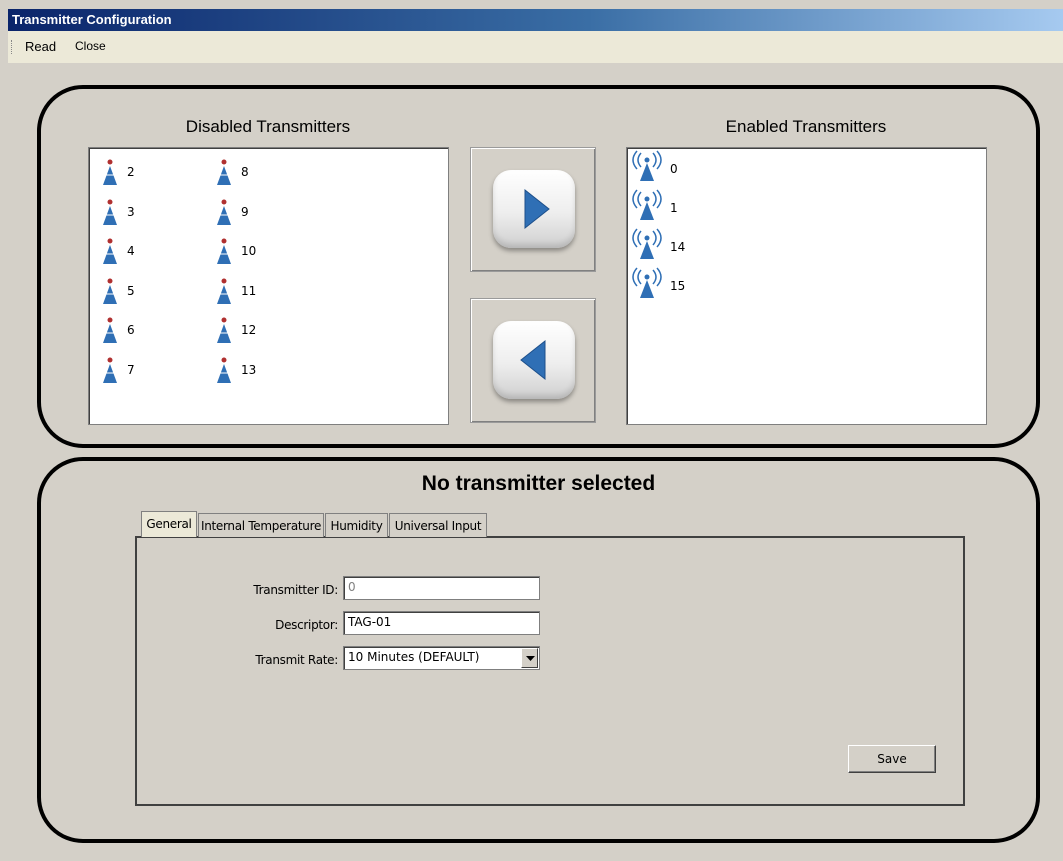 This screenshot has height=861, width=1063. What do you see at coordinates (295, 590) in the screenshot?
I see `transmitter-id-label: Transmitter ID:` at bounding box center [295, 590].